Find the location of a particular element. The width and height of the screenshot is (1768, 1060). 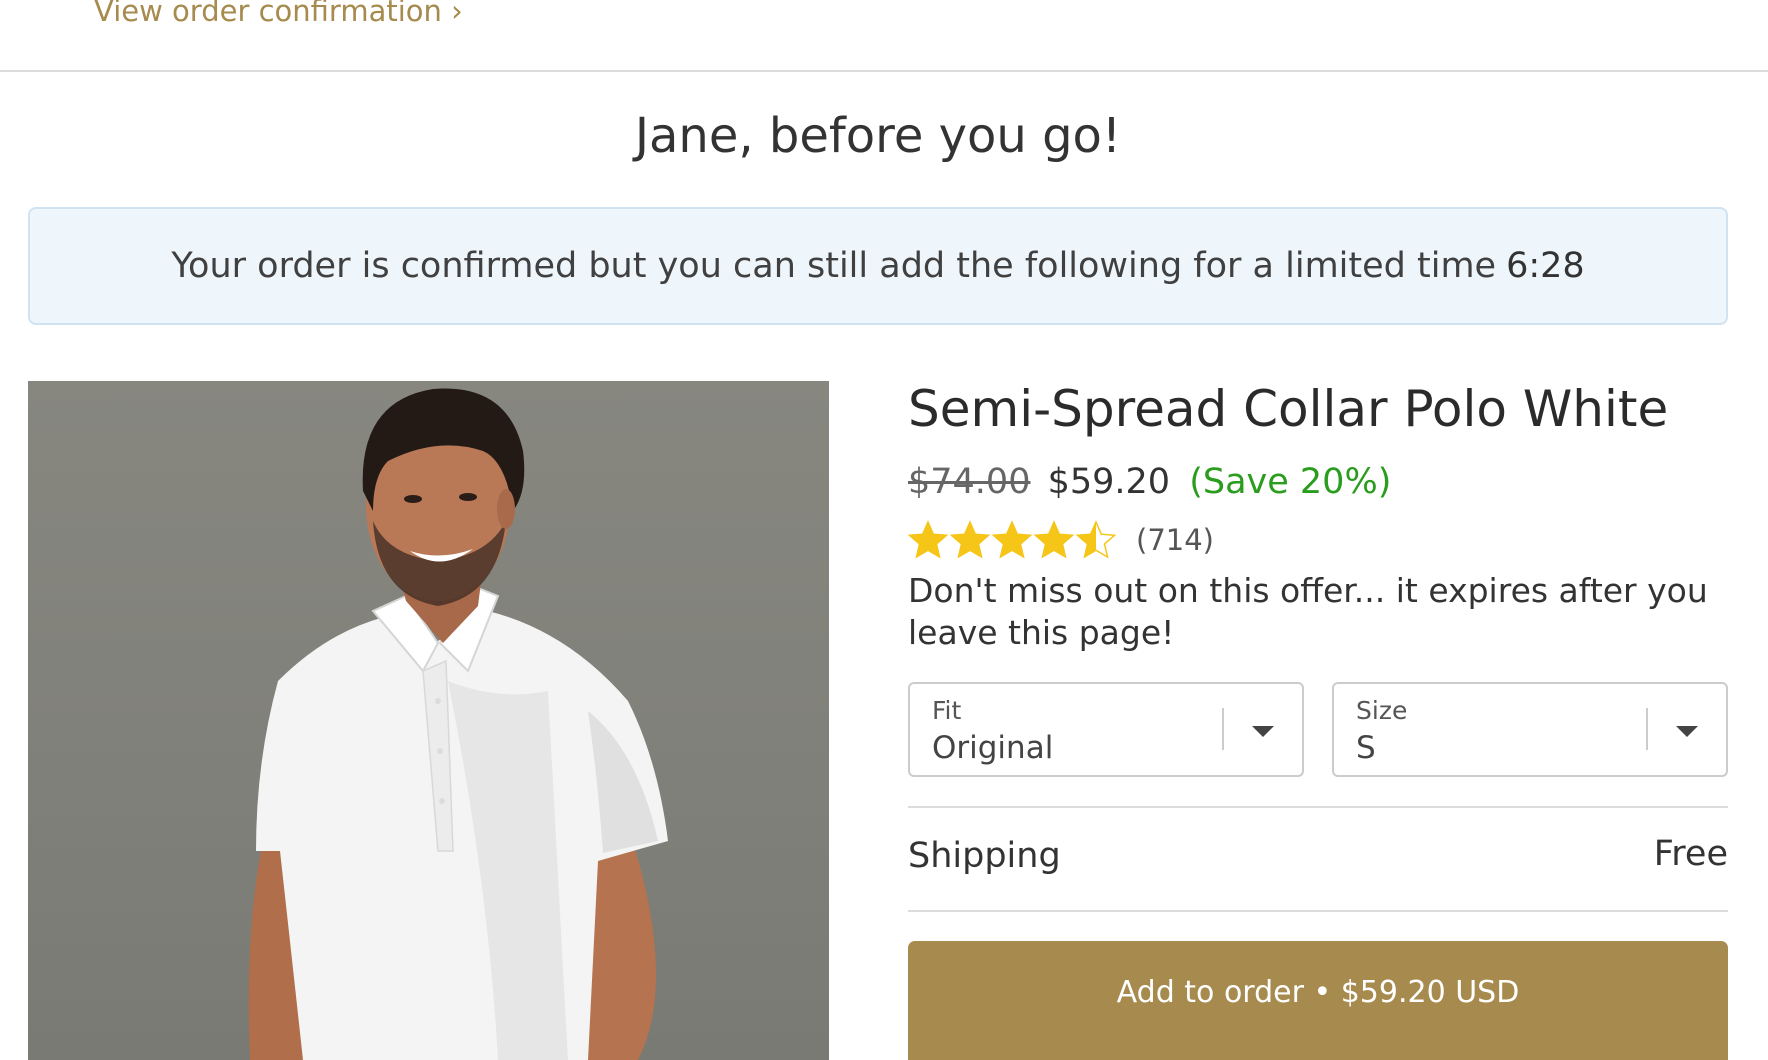

view-order-confirmation-link: View order confirmation › is located at coordinates (278, 14).